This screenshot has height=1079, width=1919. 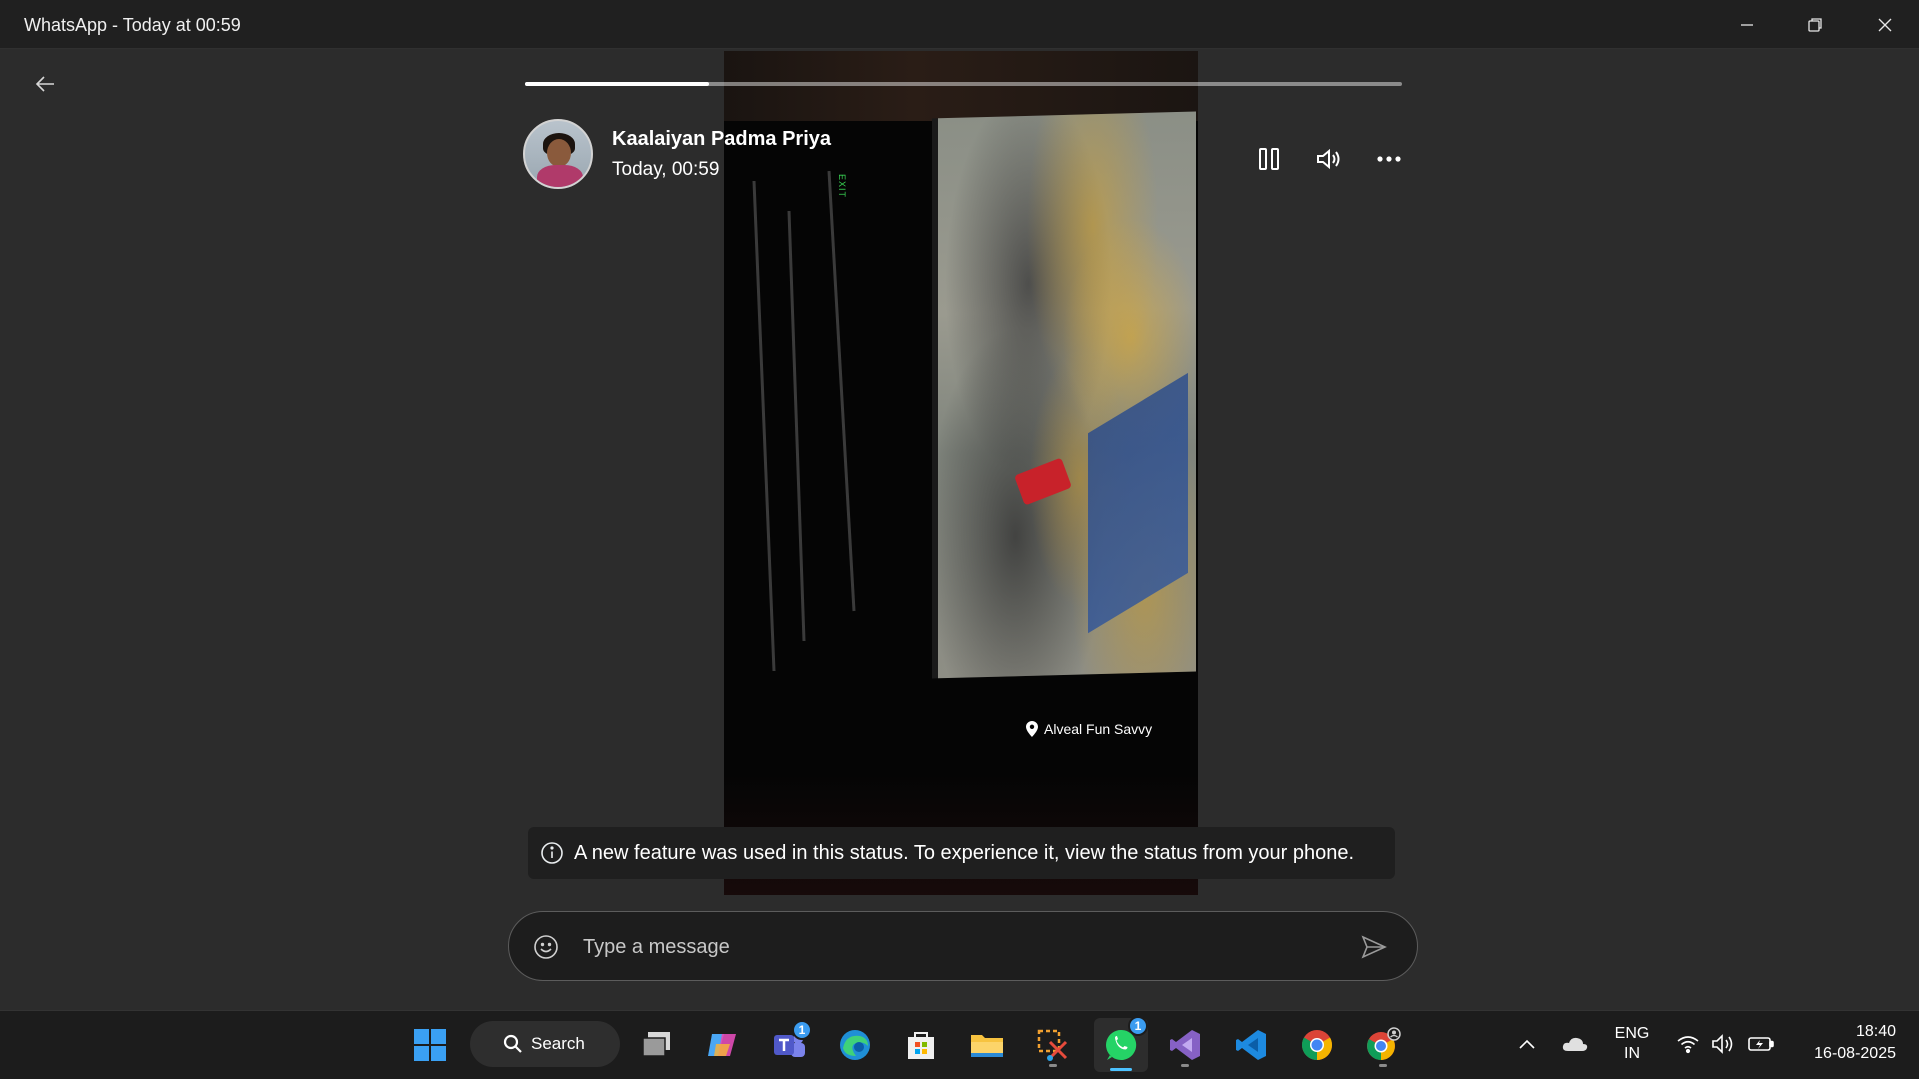 What do you see at coordinates (1138, 1026) in the screenshot?
I see `whatsapp-badge: 1` at bounding box center [1138, 1026].